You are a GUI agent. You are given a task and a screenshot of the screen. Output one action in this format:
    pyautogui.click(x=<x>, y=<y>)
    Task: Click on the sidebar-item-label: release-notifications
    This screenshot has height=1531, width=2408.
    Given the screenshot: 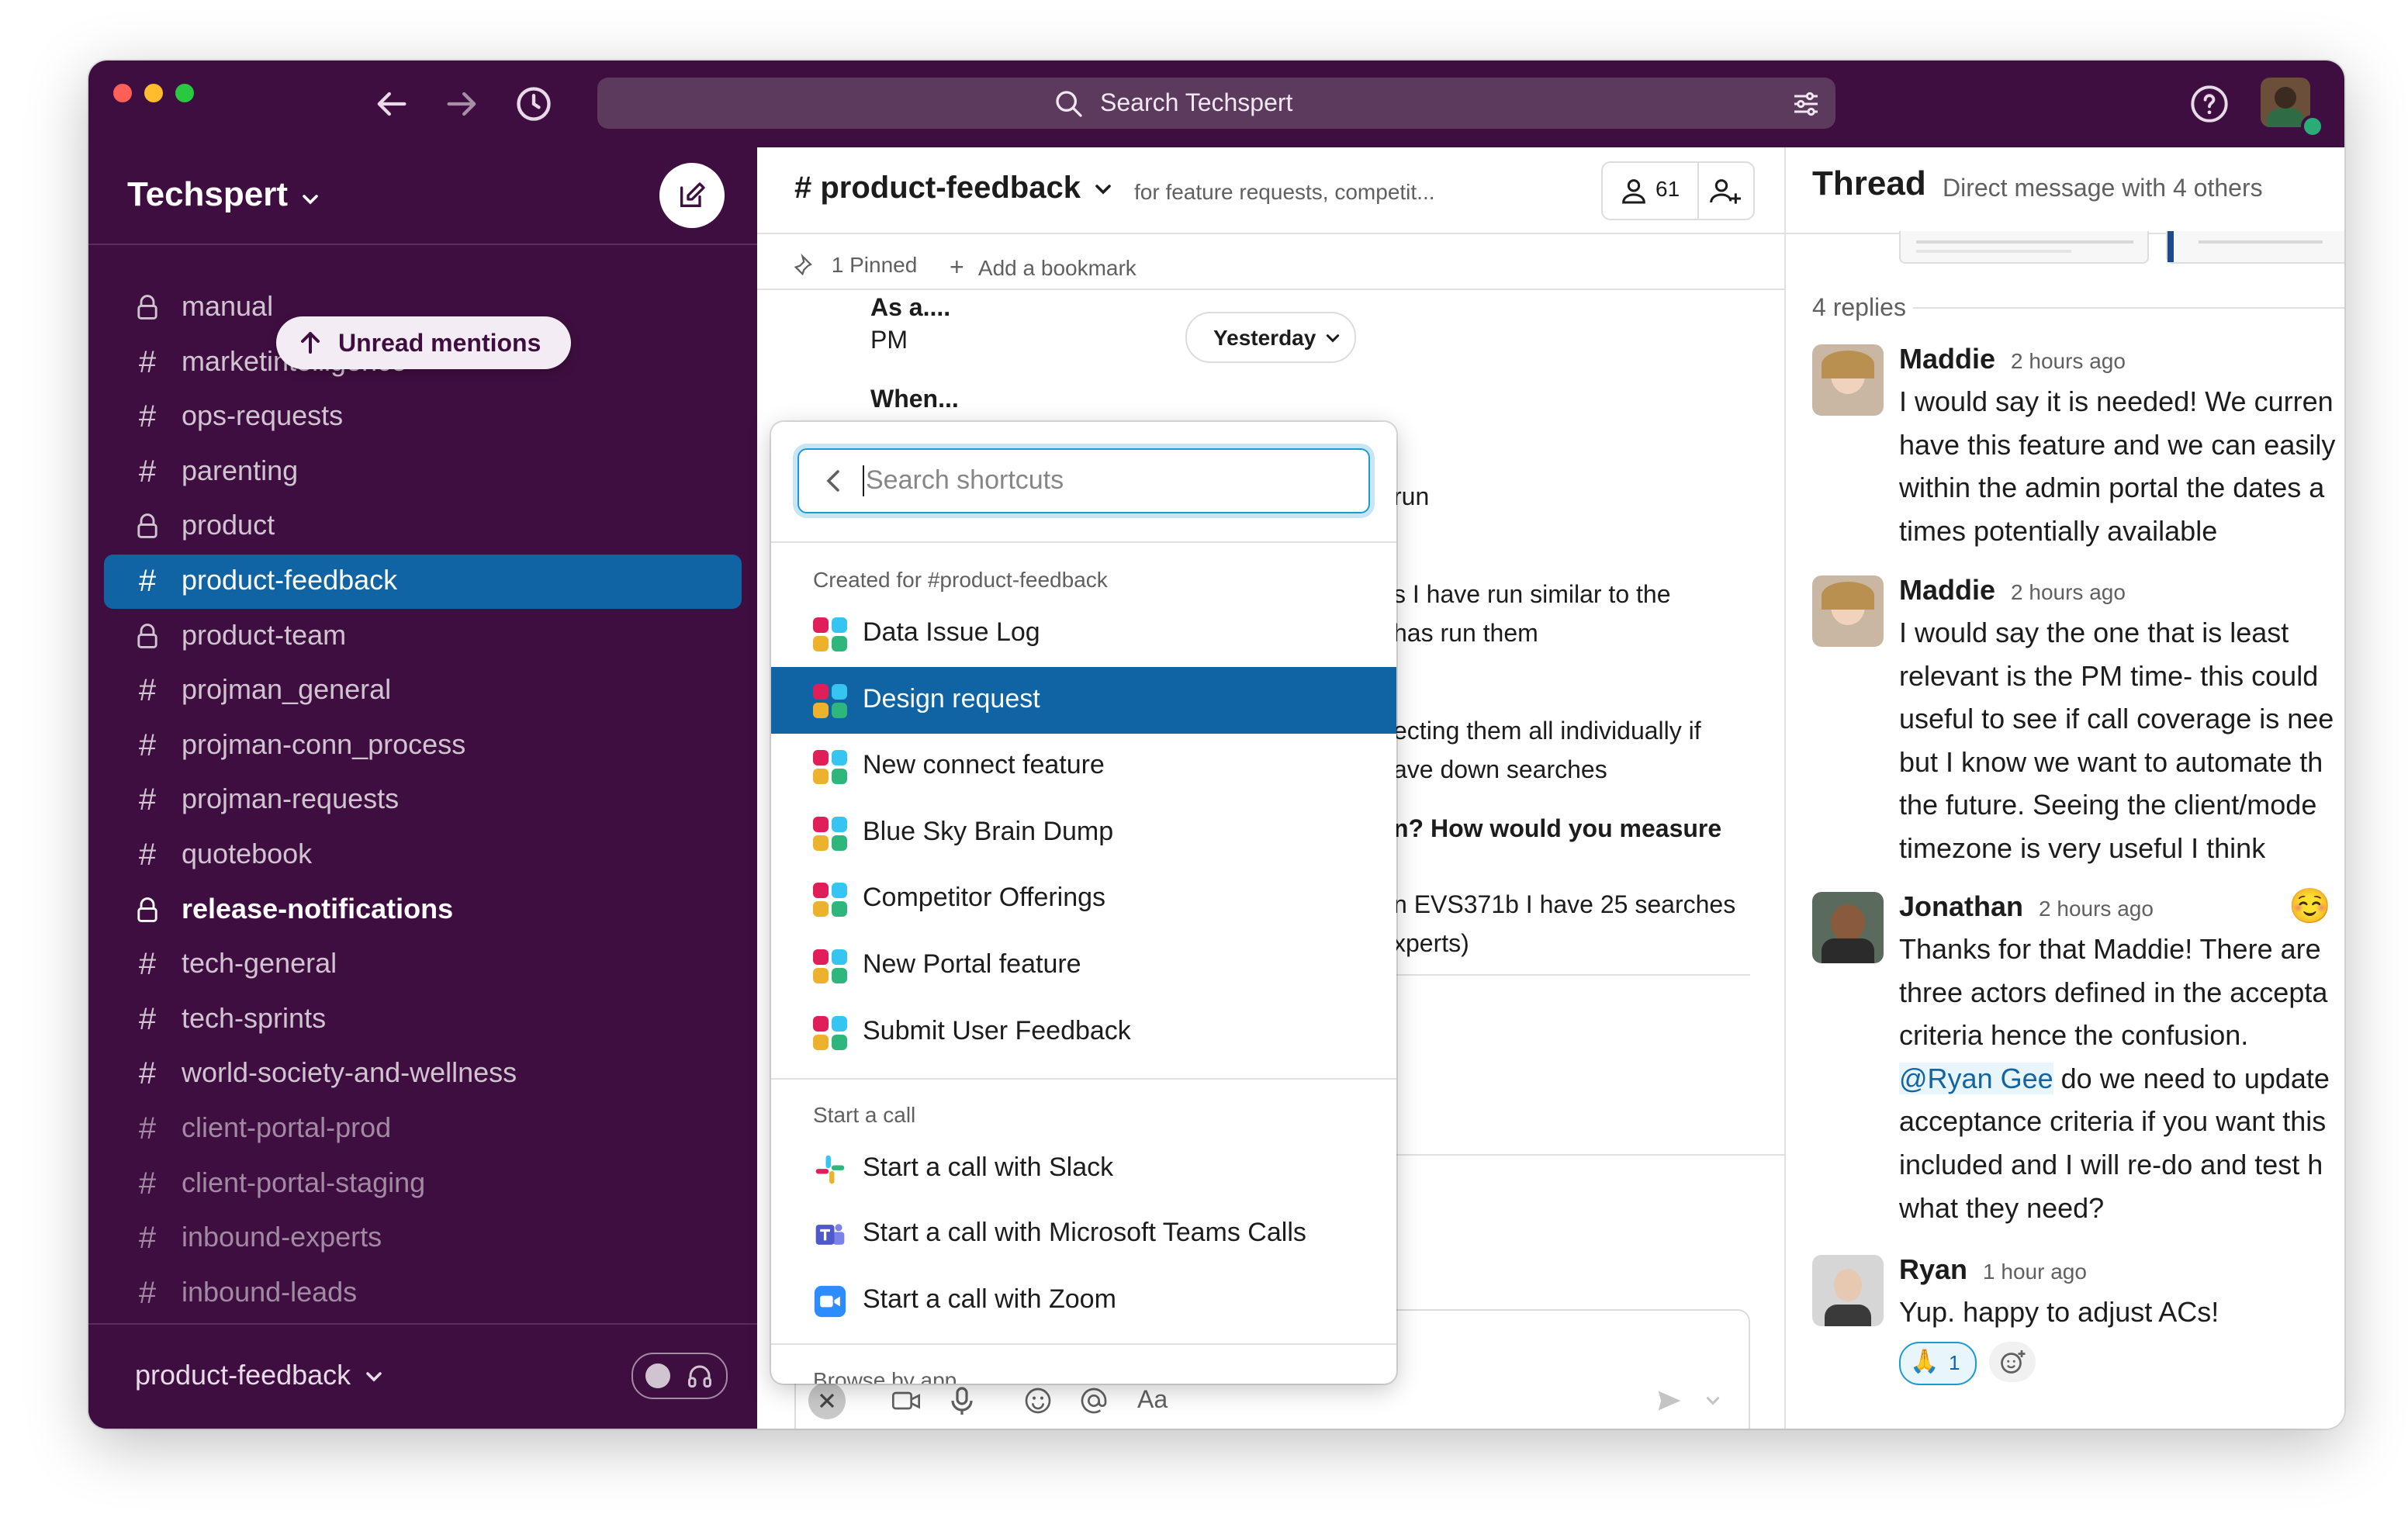 What is the action you would take?
    pyautogui.click(x=318, y=908)
    